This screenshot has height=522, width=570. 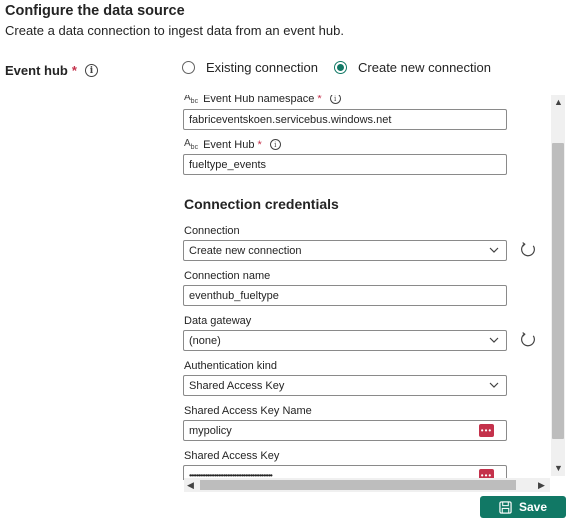 I want to click on scroll-up-icon: ▲, so click(x=558, y=102).